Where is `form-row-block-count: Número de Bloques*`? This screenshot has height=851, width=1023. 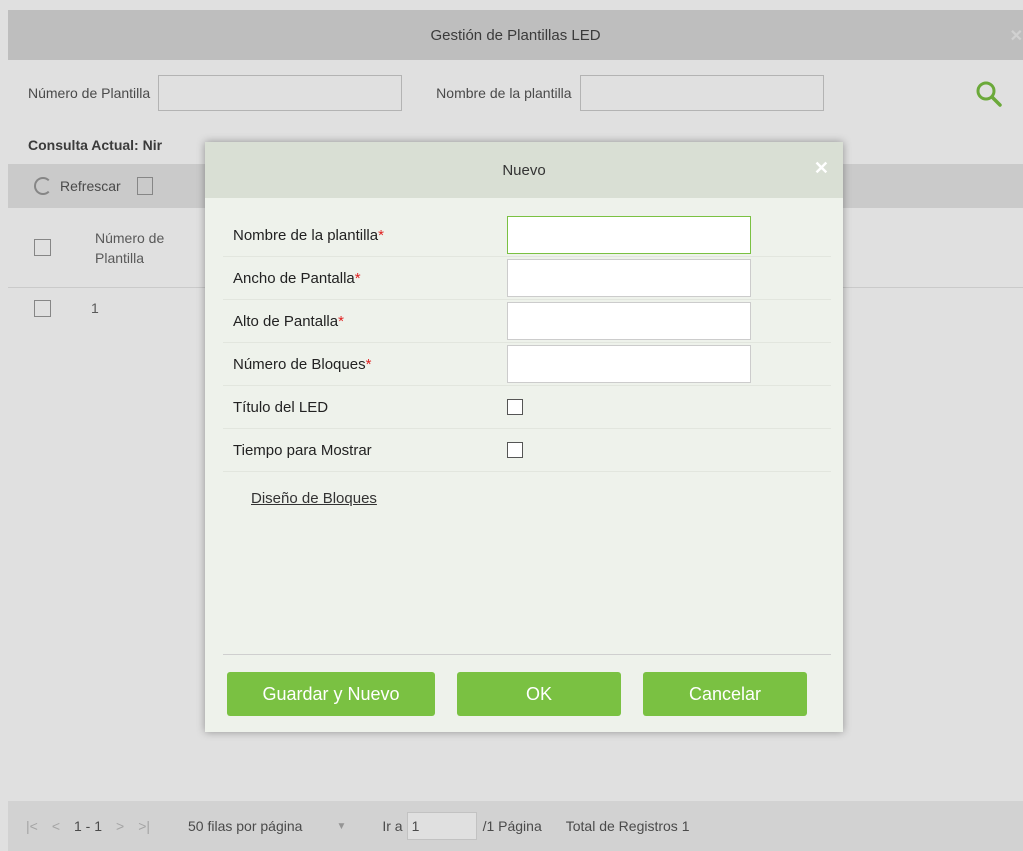 form-row-block-count: Número de Bloques* is located at coordinates (527, 364).